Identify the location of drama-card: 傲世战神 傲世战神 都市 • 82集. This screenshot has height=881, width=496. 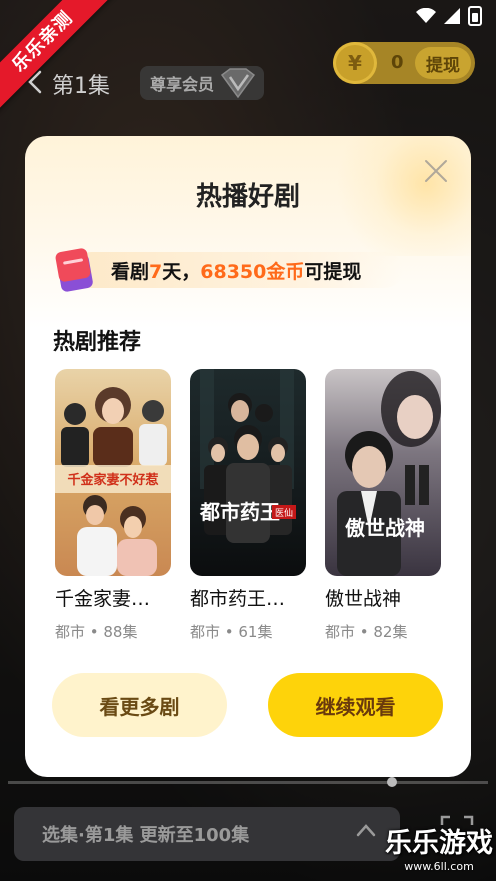
(383, 505).